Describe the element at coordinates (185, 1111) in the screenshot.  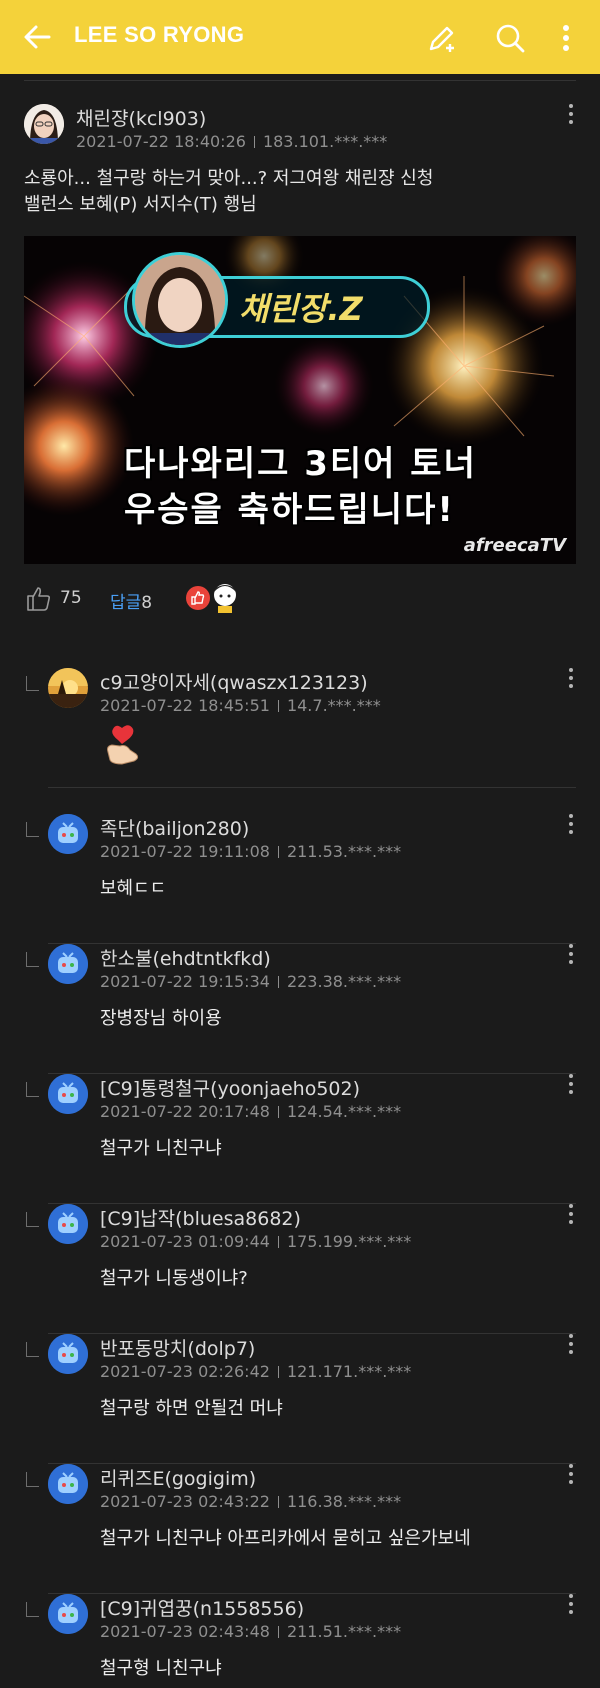
I see `comment-datetime: 2021-07-22 20:17:48` at that location.